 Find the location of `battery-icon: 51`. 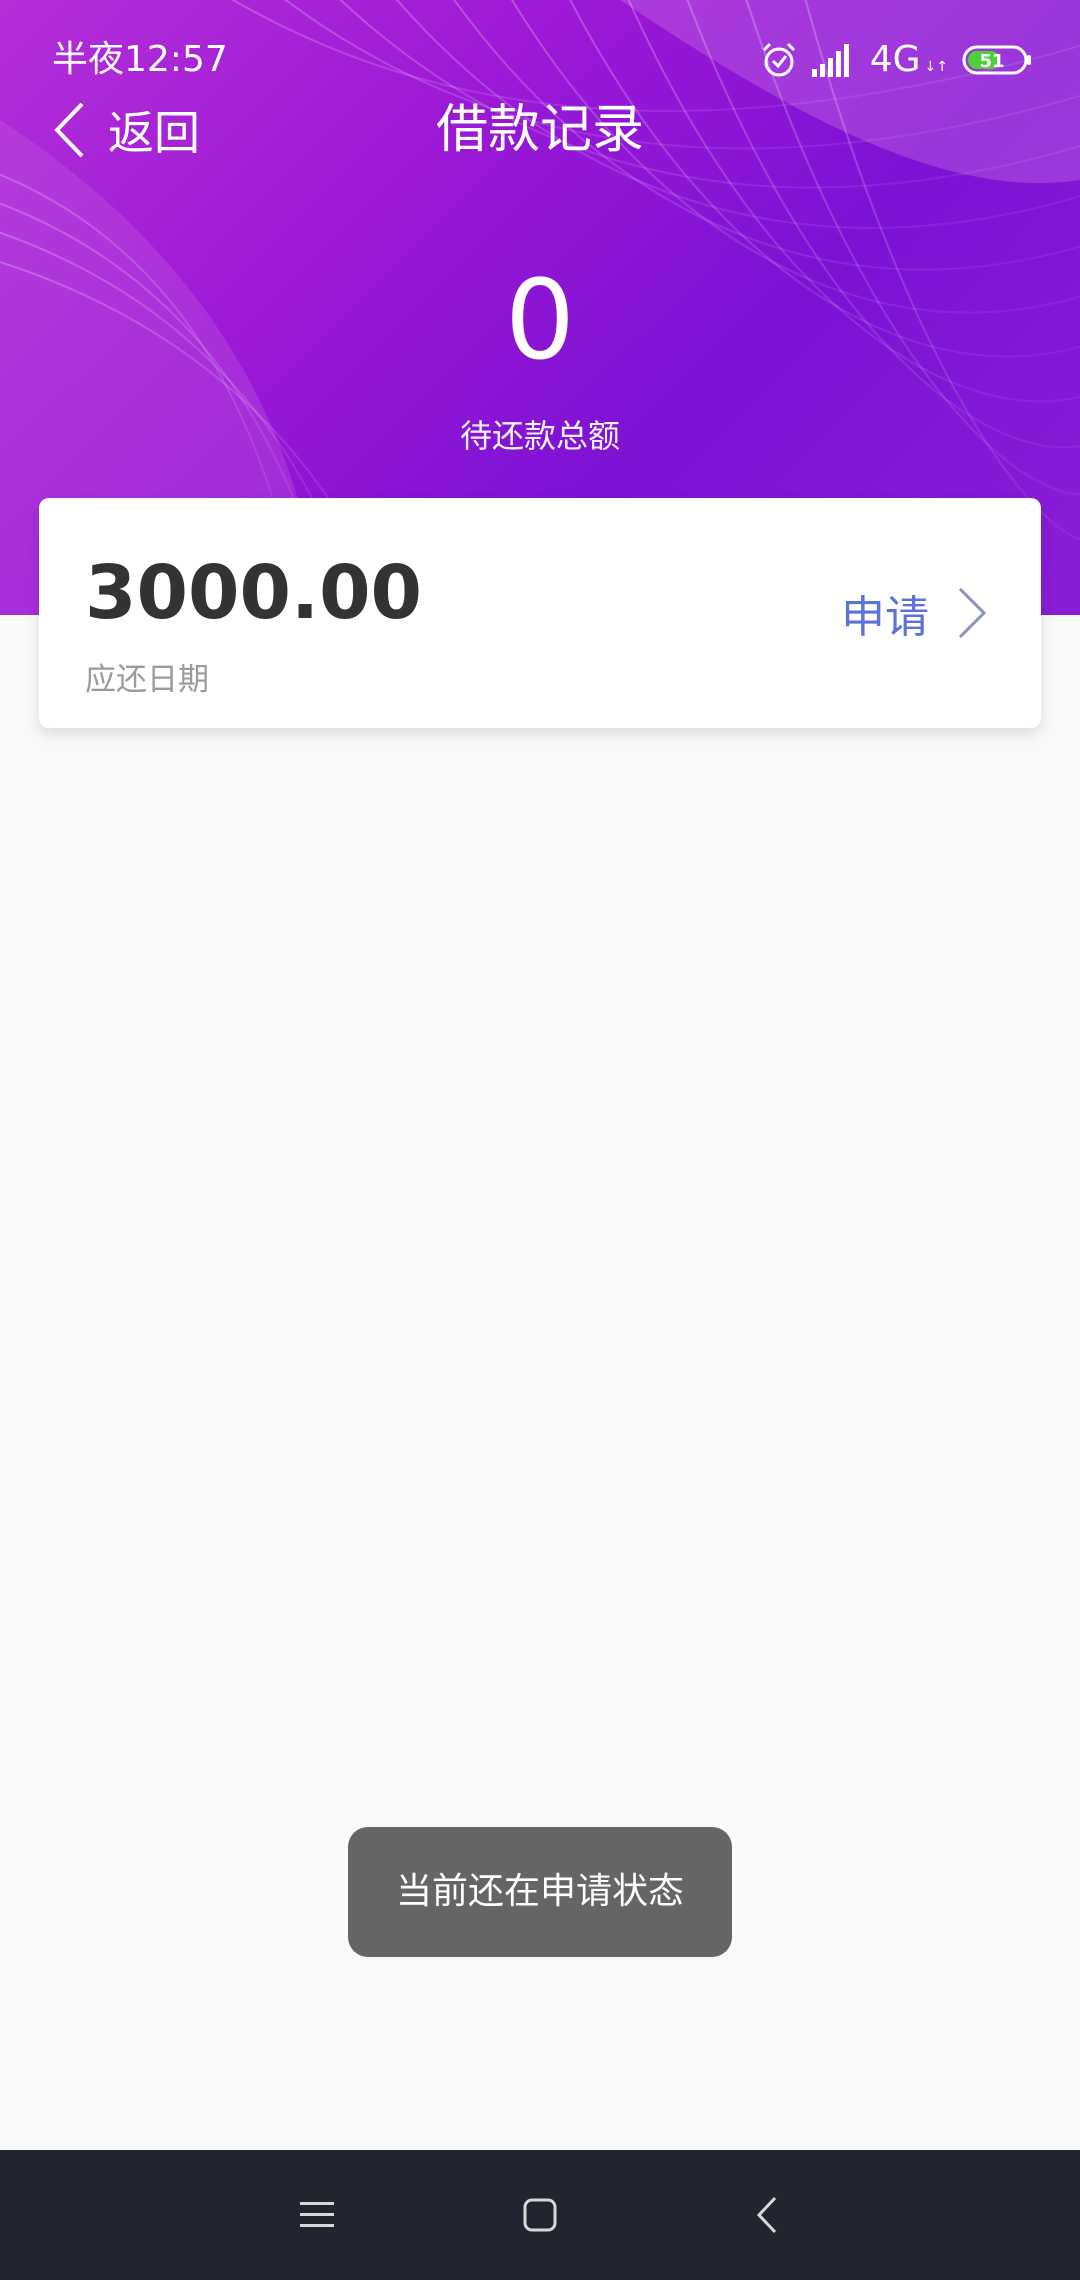

battery-icon: 51 is located at coordinates (996, 60).